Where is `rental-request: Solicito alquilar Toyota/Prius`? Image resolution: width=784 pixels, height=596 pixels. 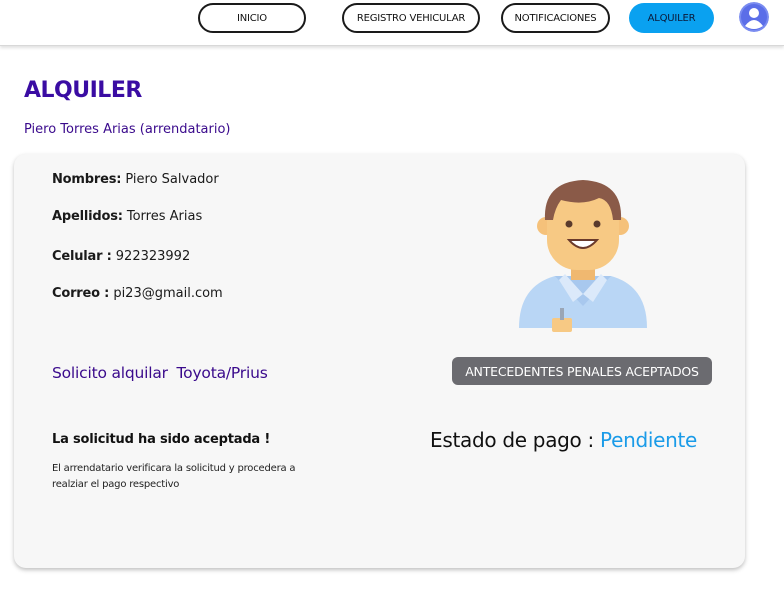 rental-request: Solicito alquilar Toyota/Prius is located at coordinates (160, 373).